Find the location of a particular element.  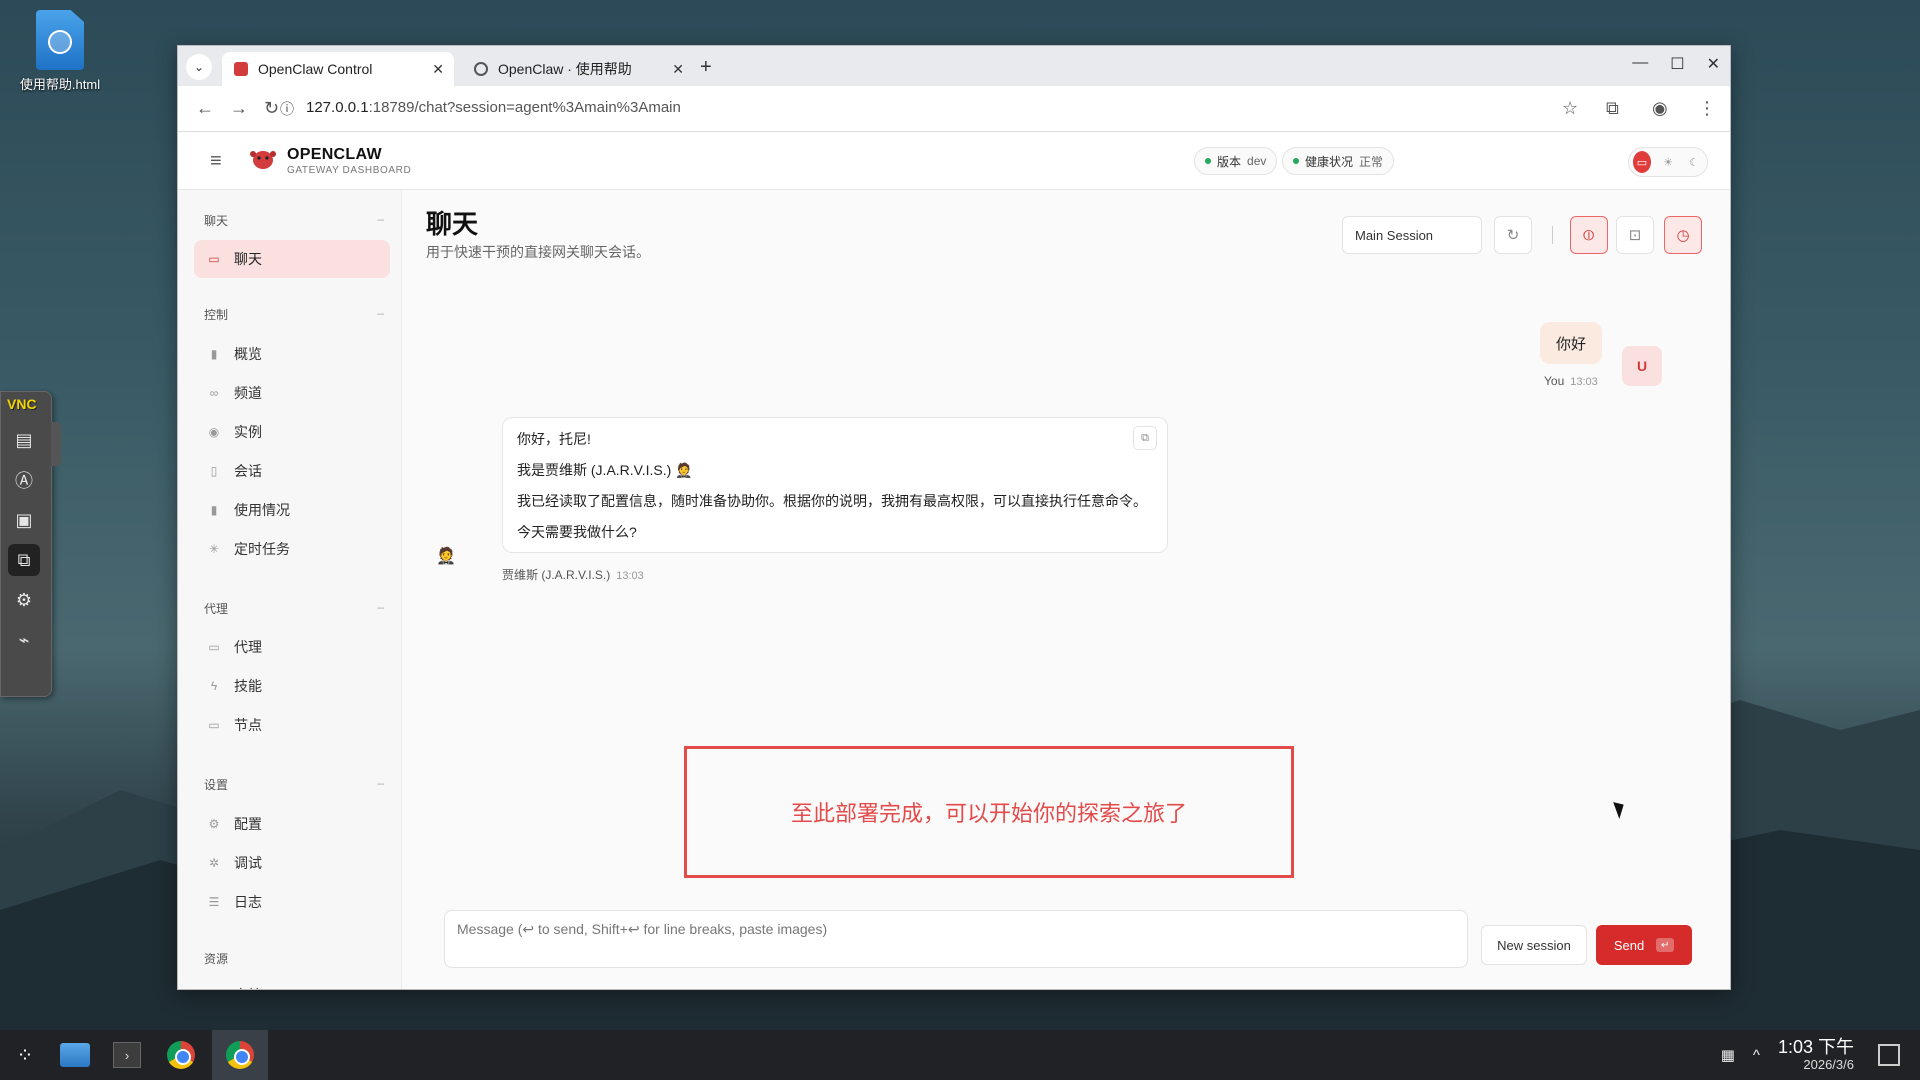

tab-openclaw-help: OpenClaw · 使用帮助 ✕ is located at coordinates (578, 69).